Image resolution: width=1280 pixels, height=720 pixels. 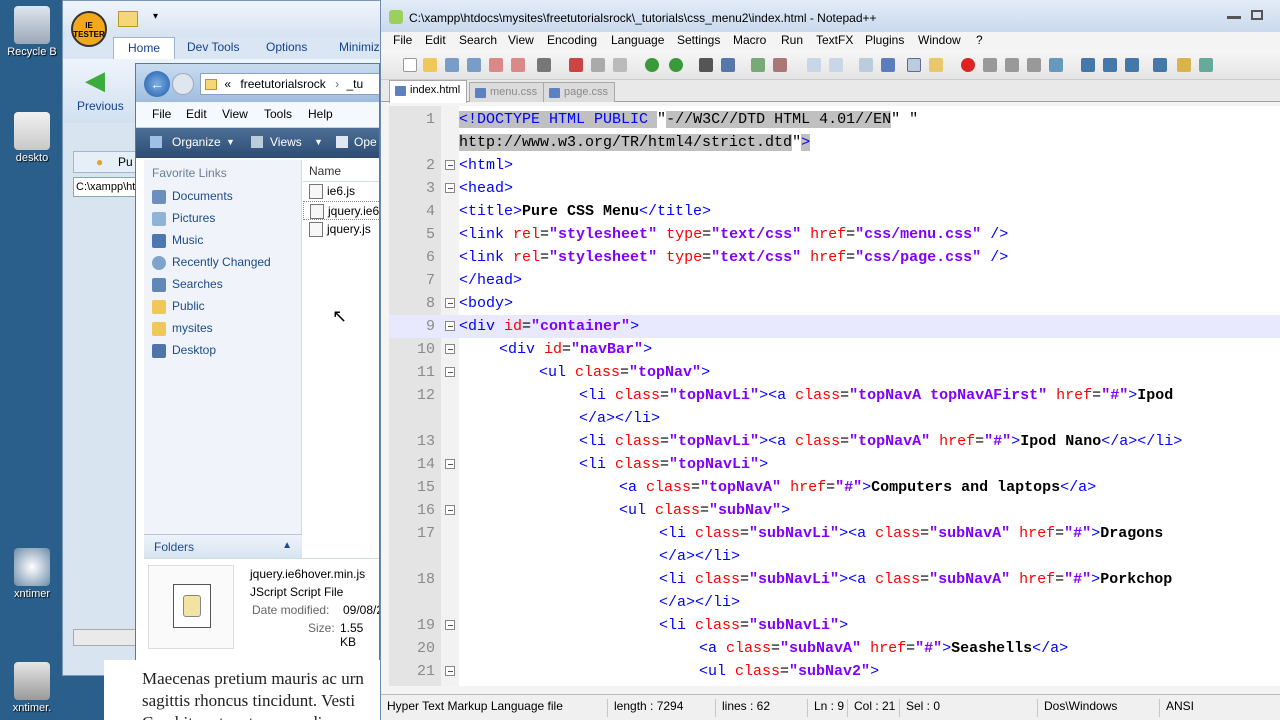 I want to click on menu-tools: Tools, so click(x=278, y=114).